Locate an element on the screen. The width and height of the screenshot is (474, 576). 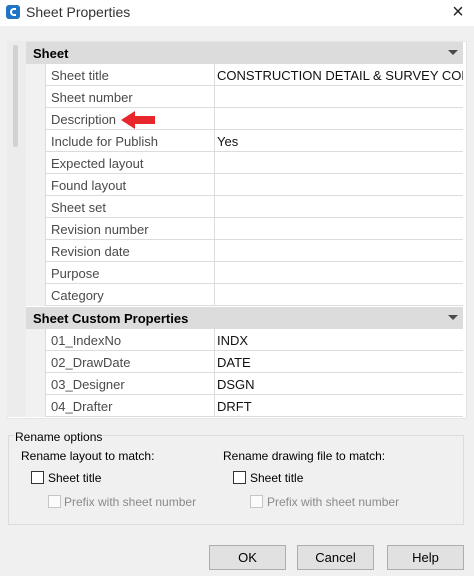
property-name: 01_IndexNo is located at coordinates (86, 340).